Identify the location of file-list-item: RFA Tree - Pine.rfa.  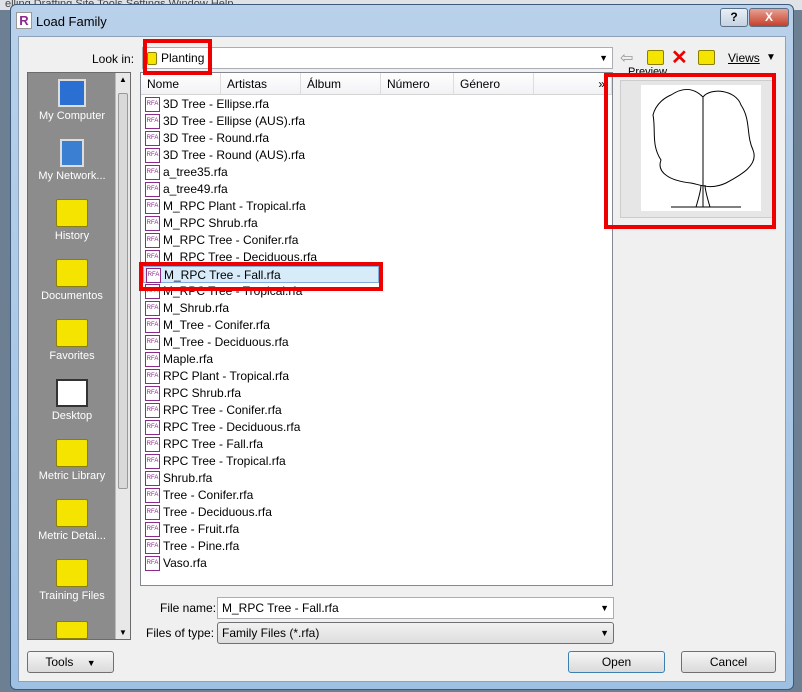
(191, 546).